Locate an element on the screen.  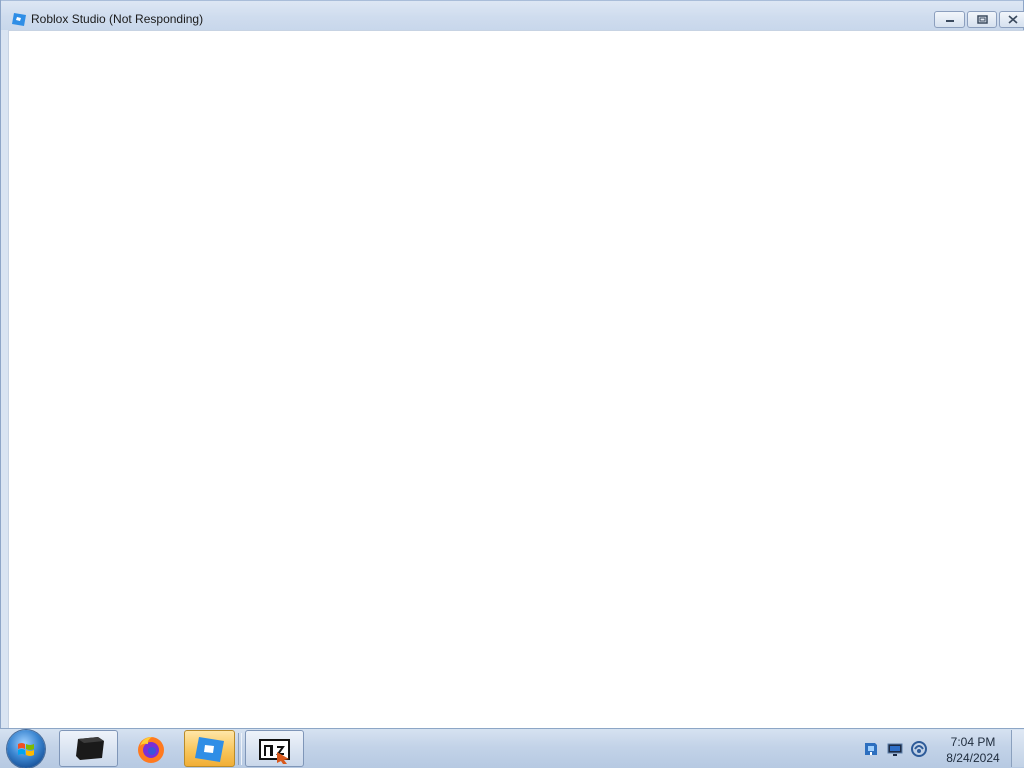
taskbar-separator is located at coordinates (240, 749).